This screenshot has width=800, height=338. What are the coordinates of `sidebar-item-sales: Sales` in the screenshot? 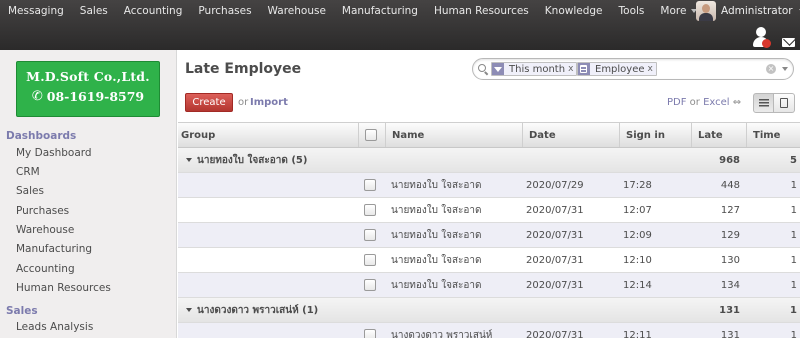 It's located at (30, 191).